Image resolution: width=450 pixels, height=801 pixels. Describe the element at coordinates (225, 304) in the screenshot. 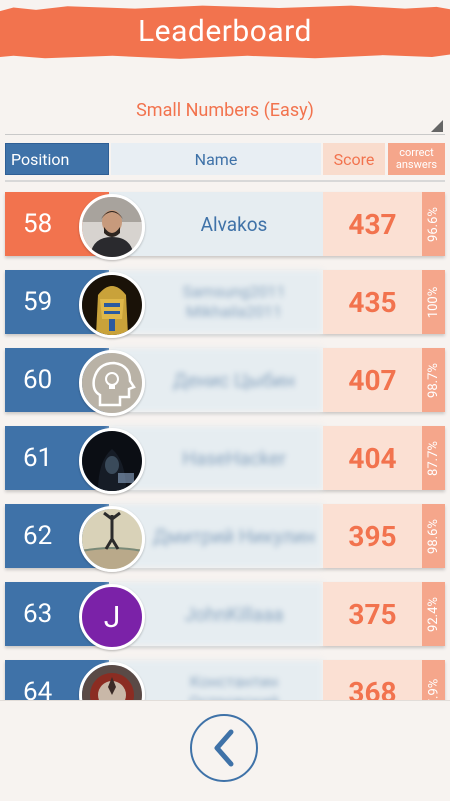

I see `leaderboard-row: 59 Samsung2011 Mikhaila2011 435 100%` at that location.